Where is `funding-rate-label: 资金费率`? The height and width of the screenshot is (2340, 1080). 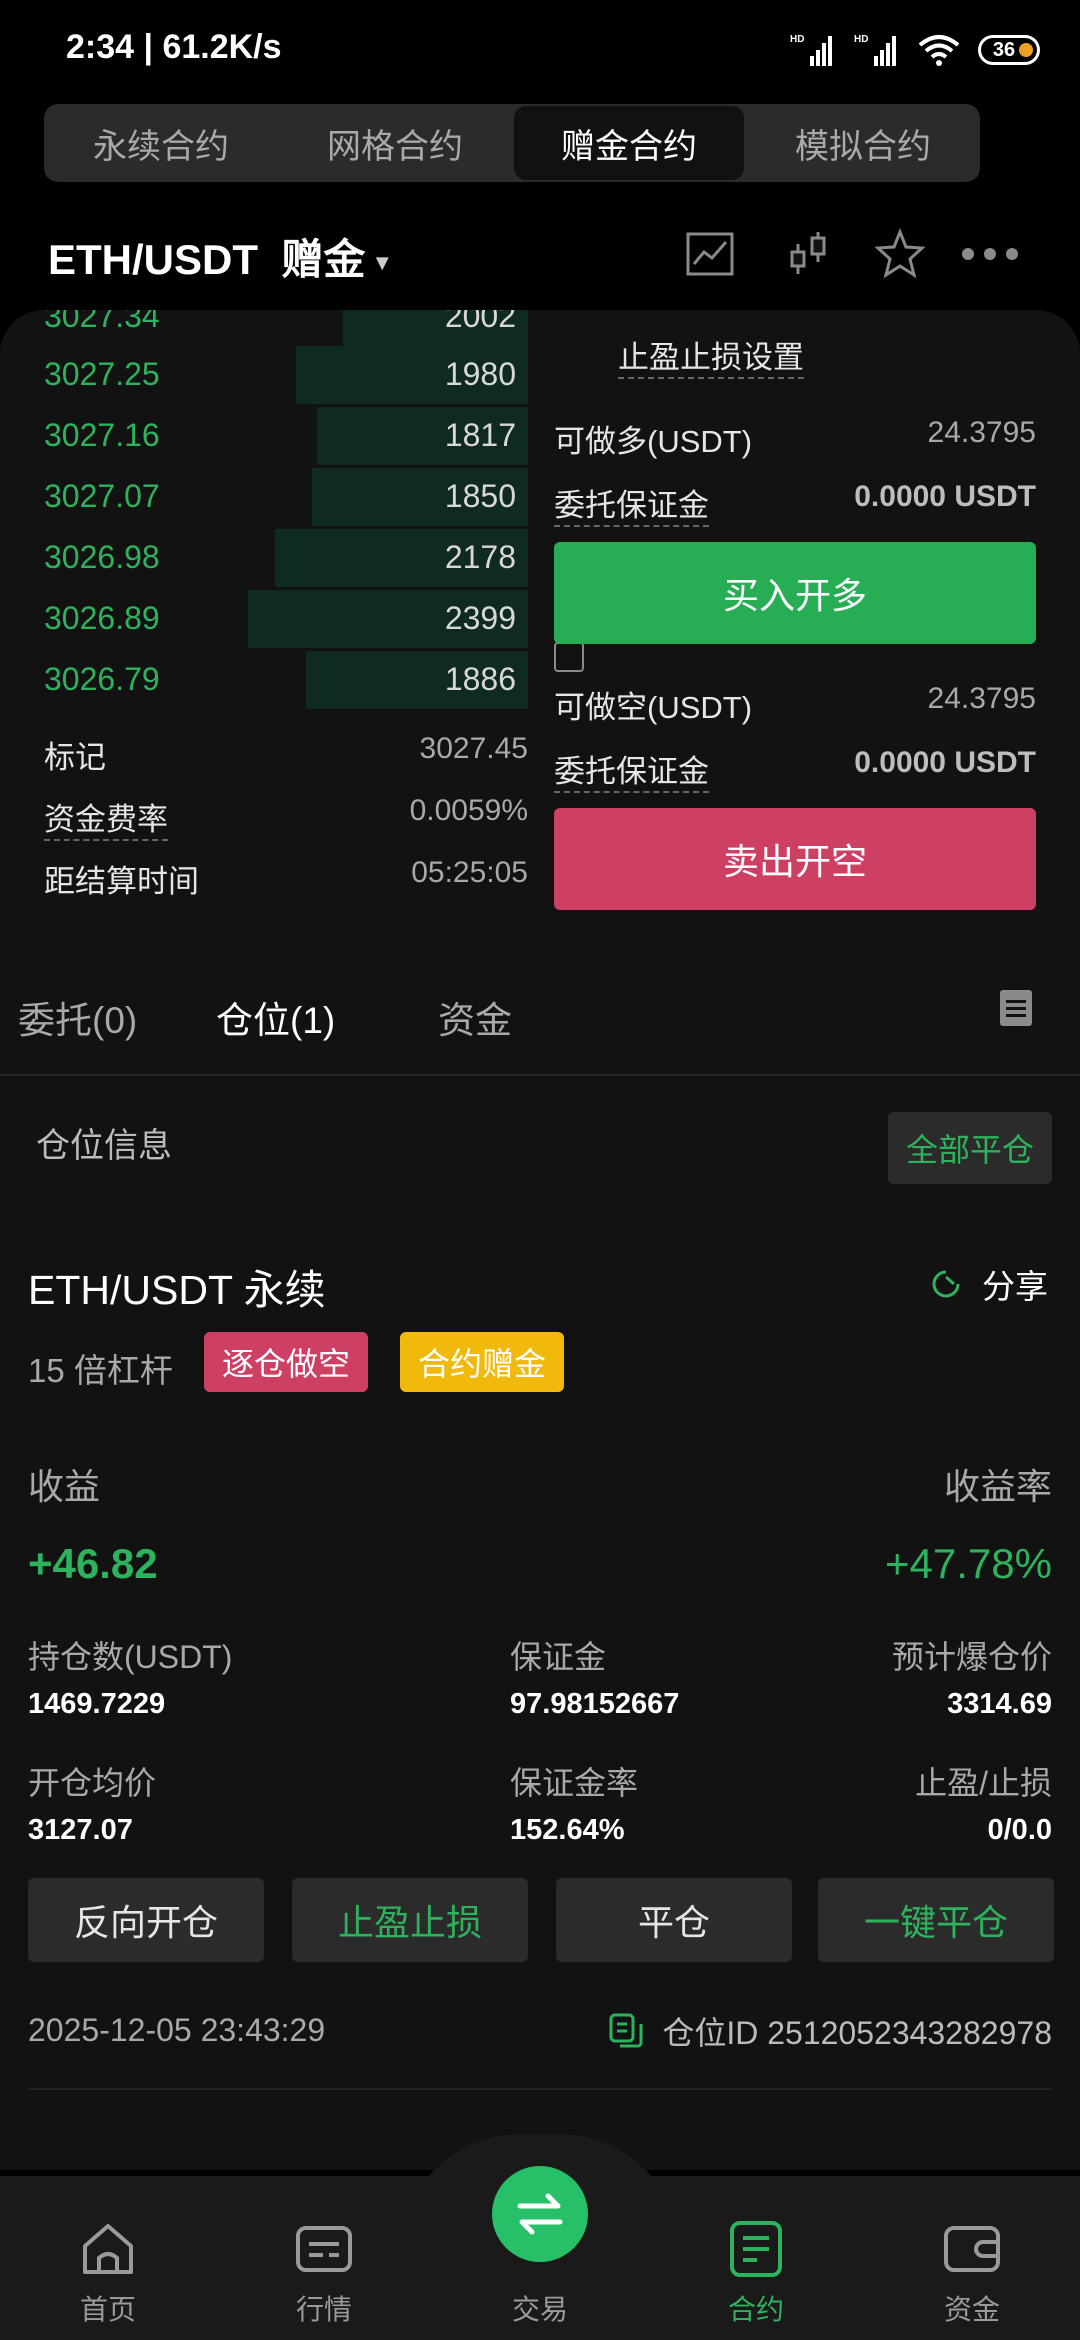
funding-rate-label: 资金费率 is located at coordinates (106, 821).